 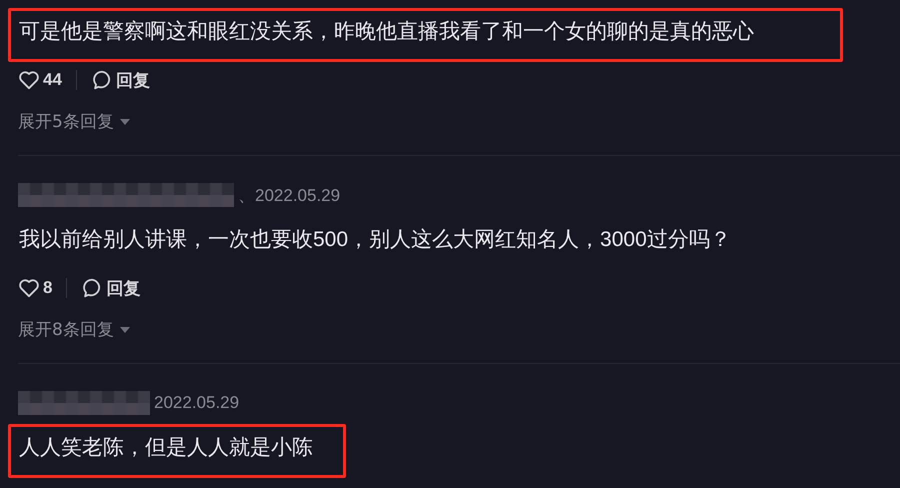 What do you see at coordinates (166, 447) in the screenshot?
I see `comment-text: 人人笑老陈，但是人人就是小陈` at bounding box center [166, 447].